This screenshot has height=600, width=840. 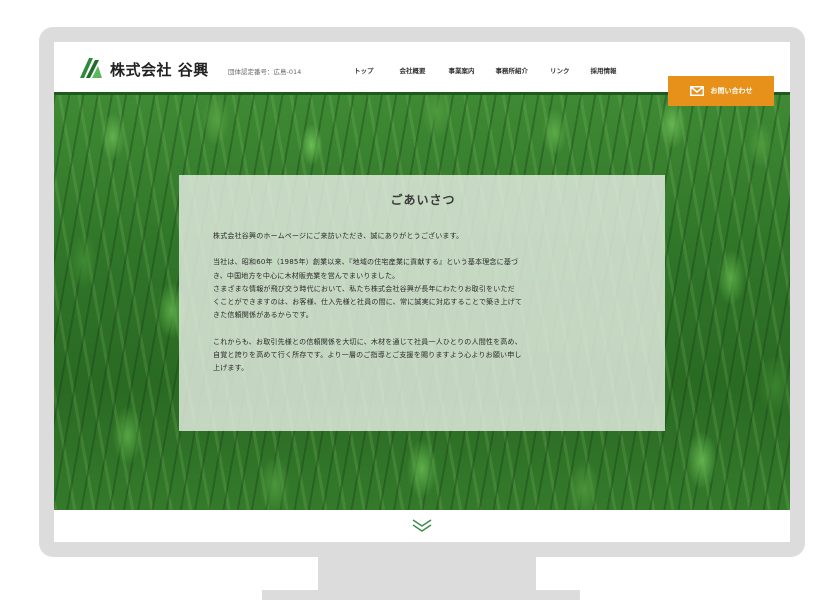 I want to click on greeting-line: きた信頼関係があるからです。, so click(x=263, y=315).